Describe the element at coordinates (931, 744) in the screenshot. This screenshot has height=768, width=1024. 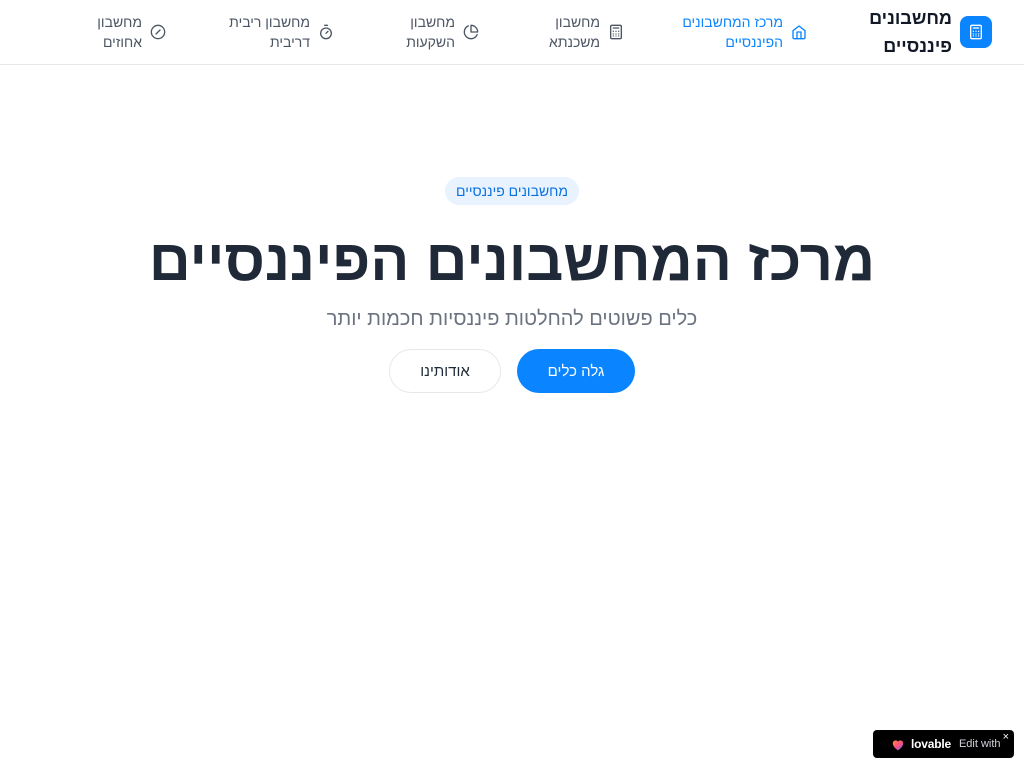
I see `lovable-brand: lovable` at that location.